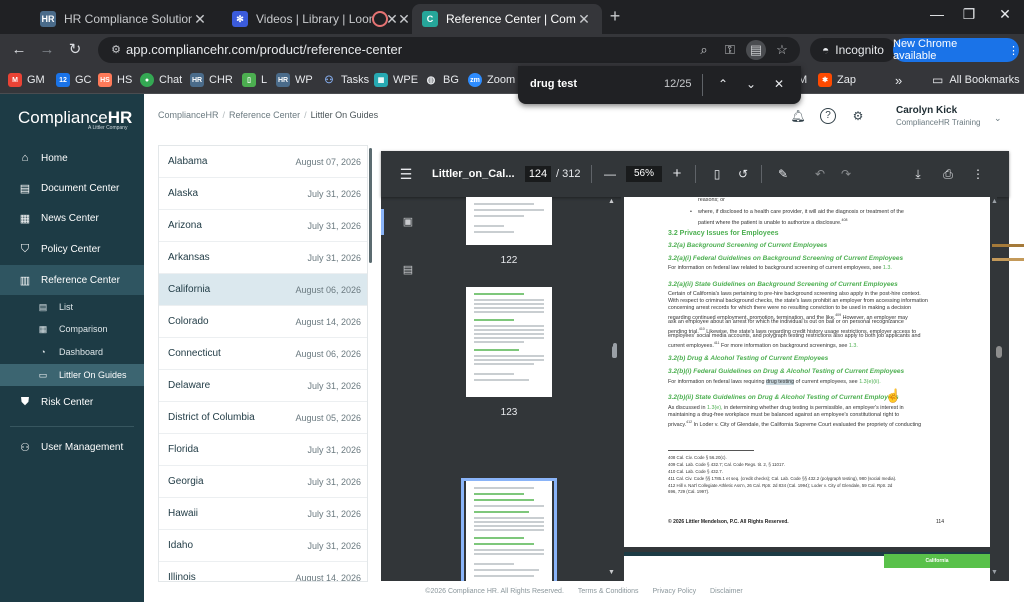  I want to click on menu-icon: ☰, so click(406, 174).